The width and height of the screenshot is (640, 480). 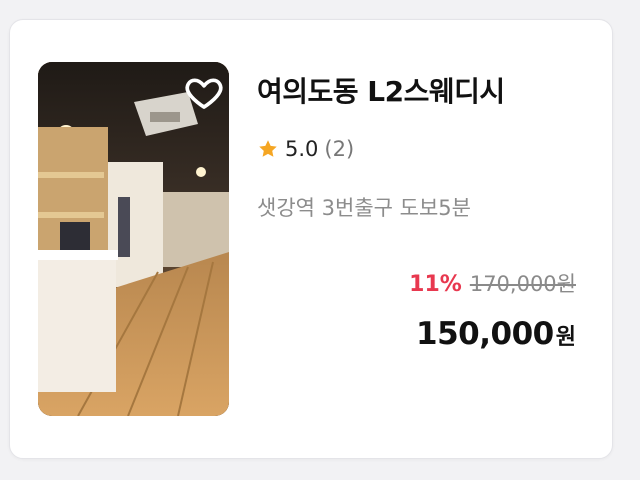 What do you see at coordinates (339, 149) in the screenshot?
I see `review-count: (2)` at bounding box center [339, 149].